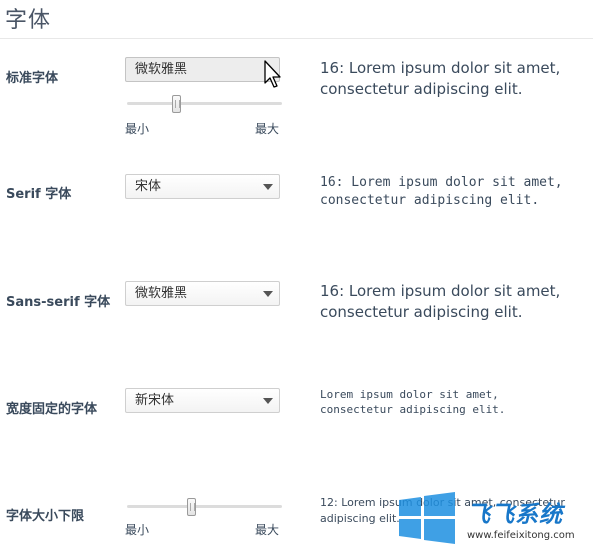  What do you see at coordinates (39, 194) in the screenshot?
I see `serif-font-label: Serif 字体` at bounding box center [39, 194].